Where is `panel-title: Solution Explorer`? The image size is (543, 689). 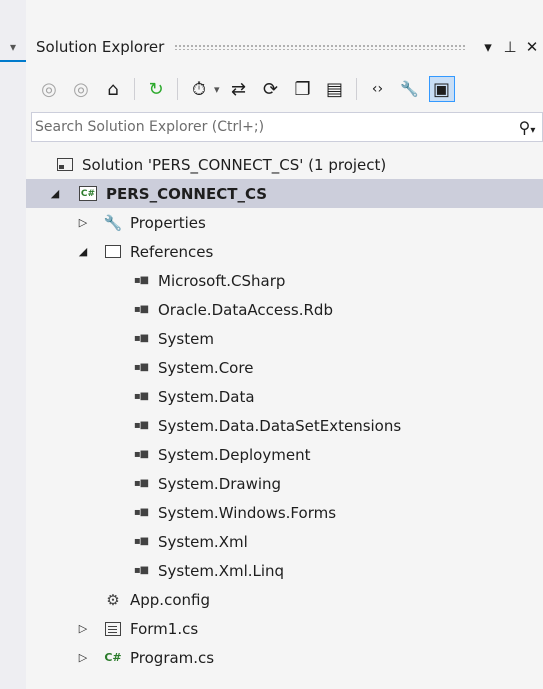 panel-title: Solution Explorer is located at coordinates (100, 47).